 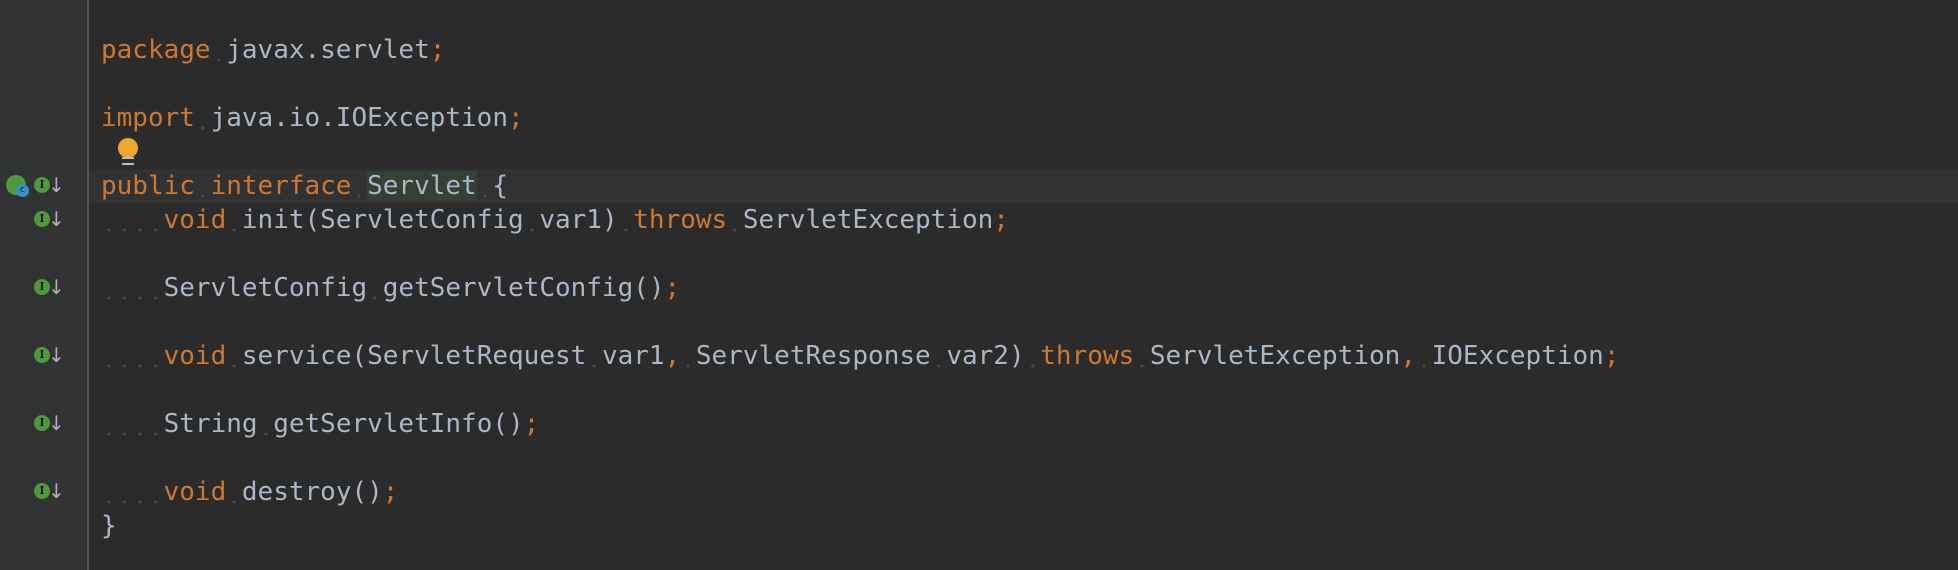 I want to click on code-token: var1), so click(x=578, y=220).